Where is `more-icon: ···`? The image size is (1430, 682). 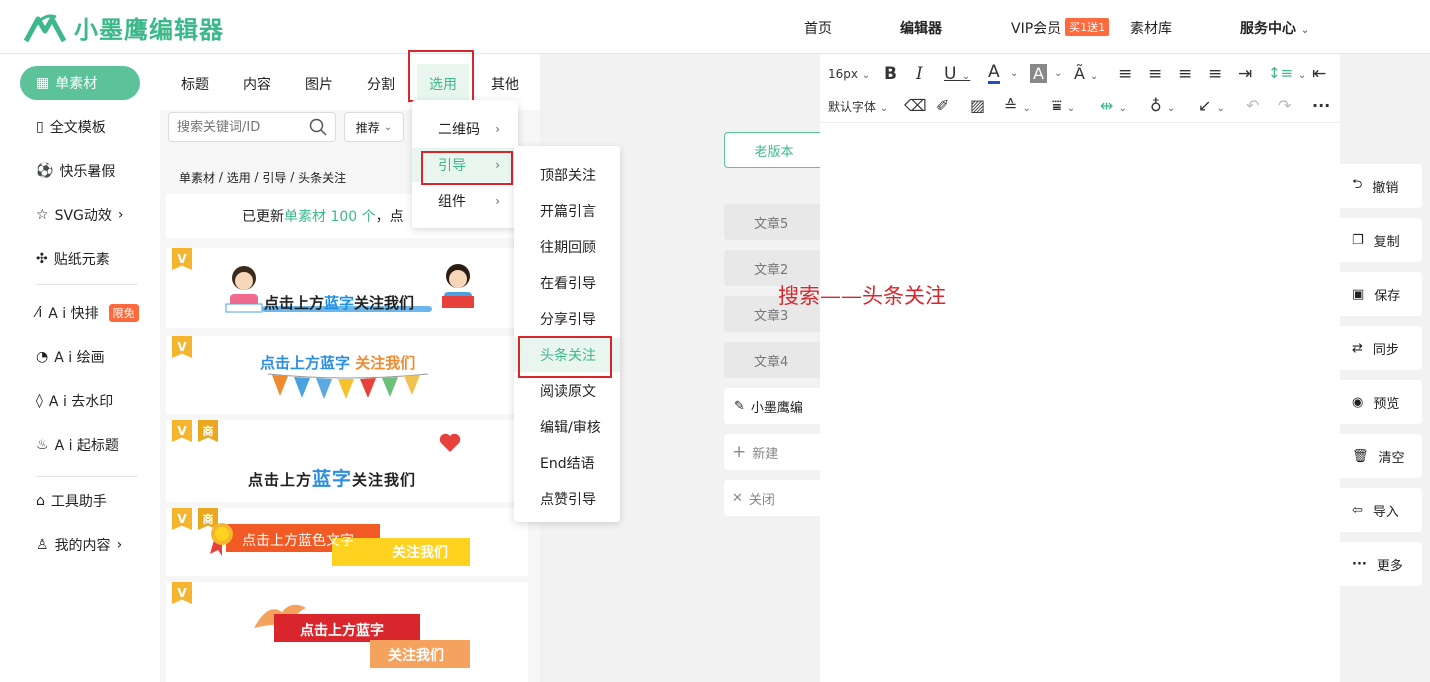 more-icon: ··· is located at coordinates (1321, 105).